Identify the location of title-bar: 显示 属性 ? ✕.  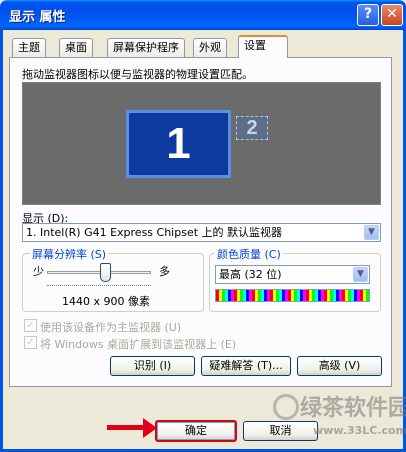
(203, 15).